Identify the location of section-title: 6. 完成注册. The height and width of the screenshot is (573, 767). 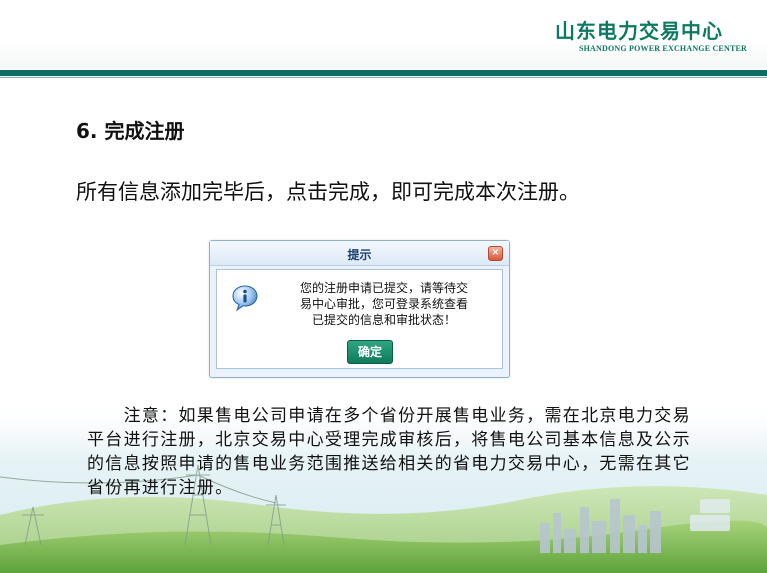
(130, 131).